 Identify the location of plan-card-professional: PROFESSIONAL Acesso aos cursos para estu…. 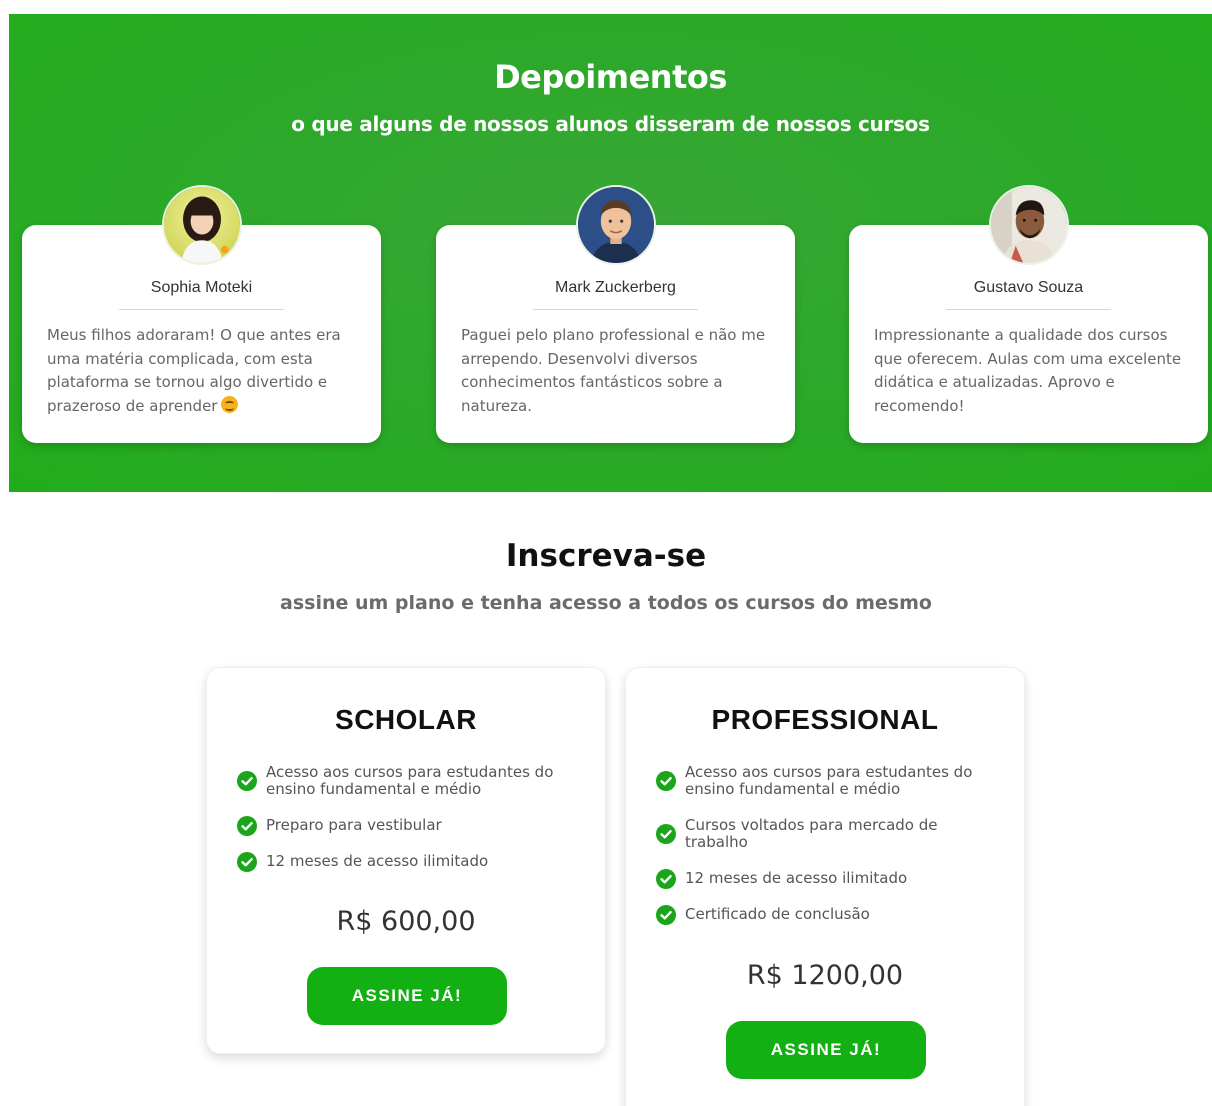
(825, 886).